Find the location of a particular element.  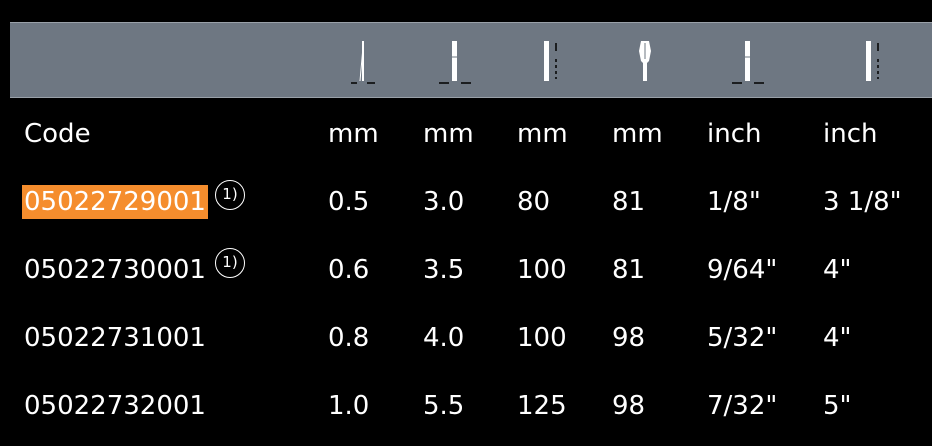

blade-length-icon is located at coordinates (550, 61).